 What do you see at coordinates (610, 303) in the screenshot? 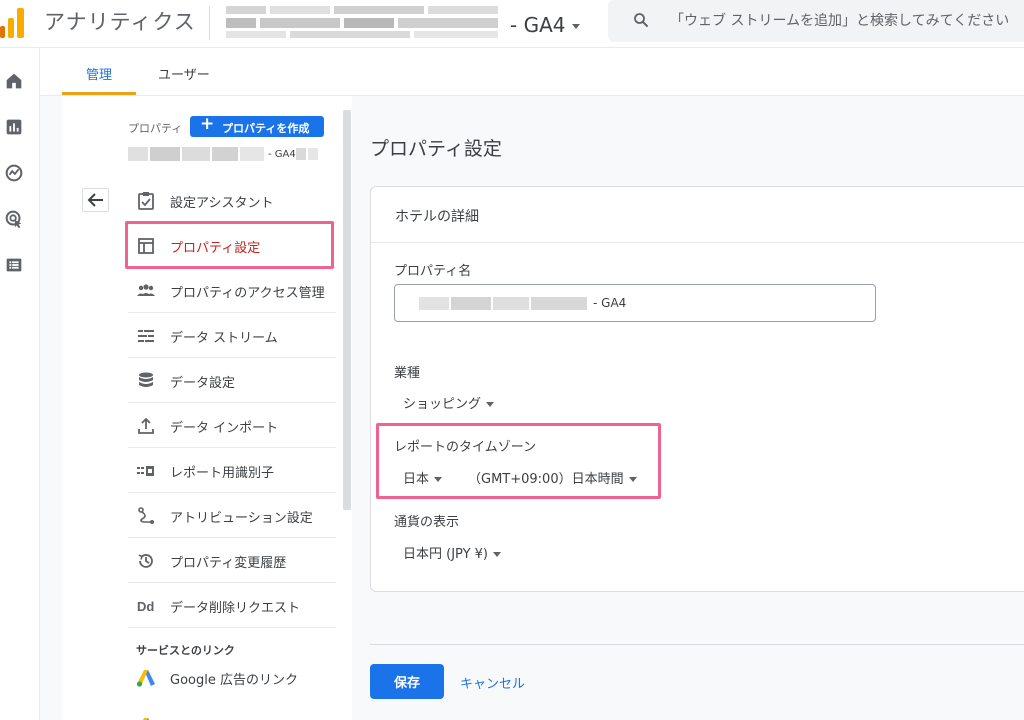
I see `property-name-value-suffix: - GA4` at bounding box center [610, 303].